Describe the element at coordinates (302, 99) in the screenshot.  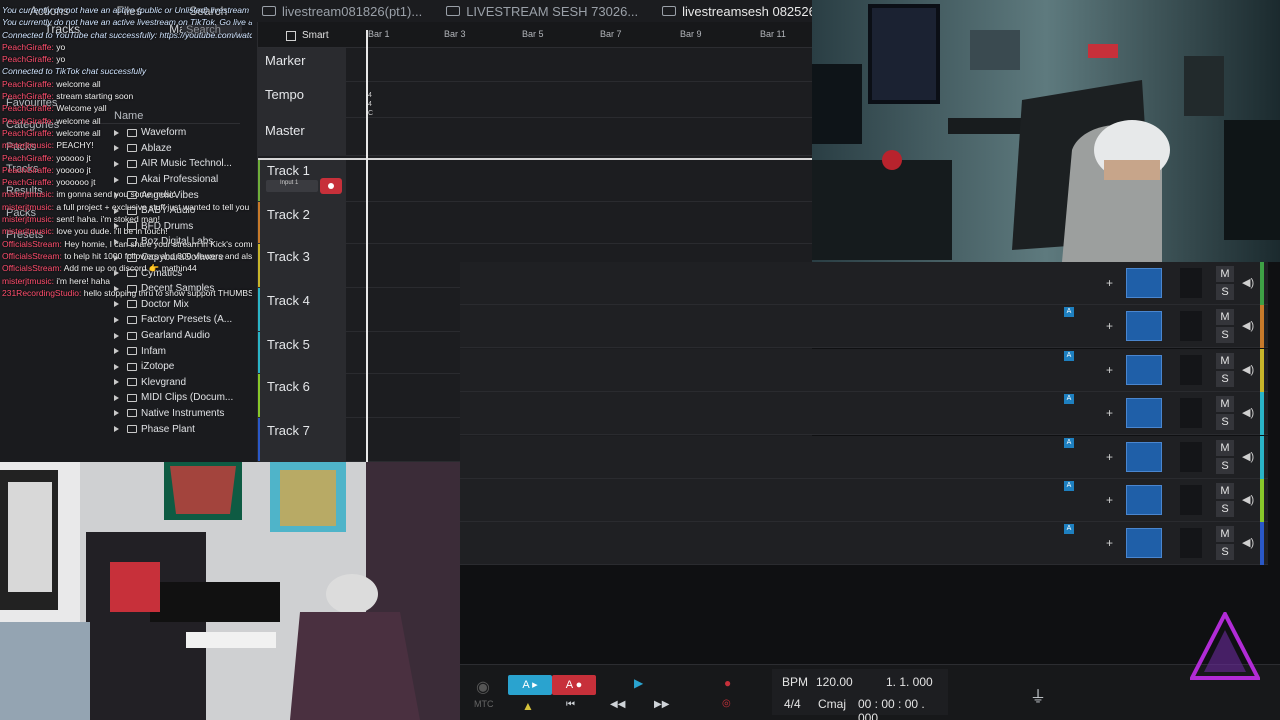
I see `track-header: Tempo` at that location.